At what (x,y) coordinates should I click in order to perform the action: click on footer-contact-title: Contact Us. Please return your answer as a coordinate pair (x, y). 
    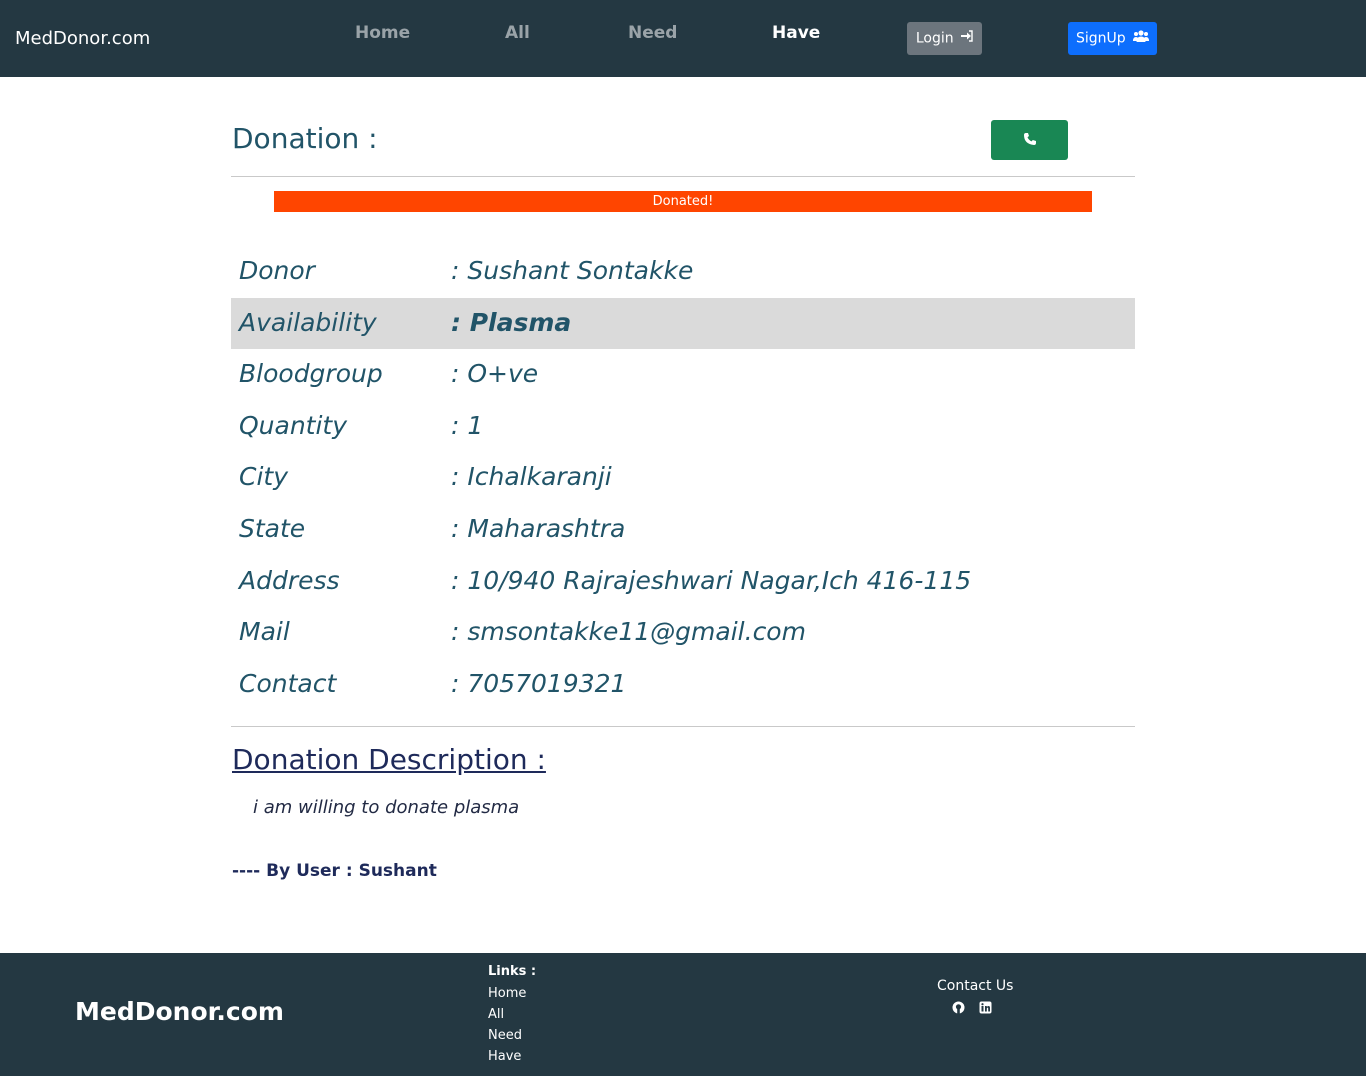
    Looking at the image, I should click on (975, 986).